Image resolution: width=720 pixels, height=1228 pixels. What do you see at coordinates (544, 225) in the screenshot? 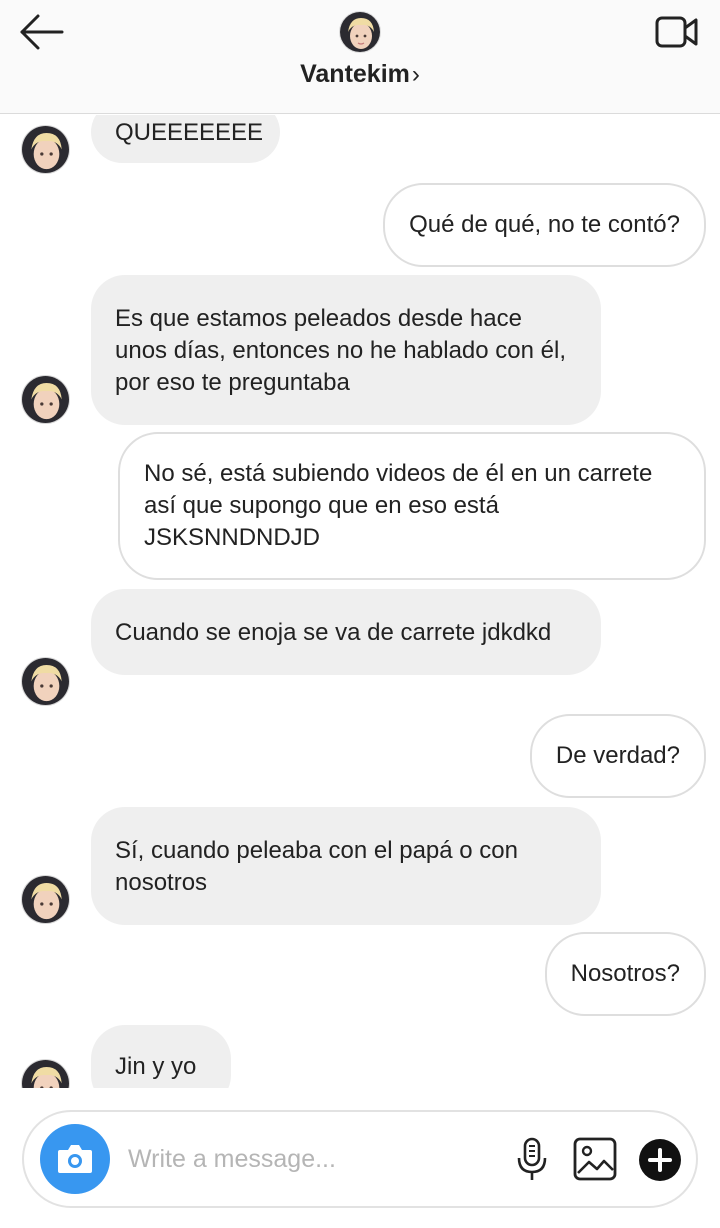
I see `message-bubble-outgoing: Qué de qué, no te contó?` at bounding box center [544, 225].